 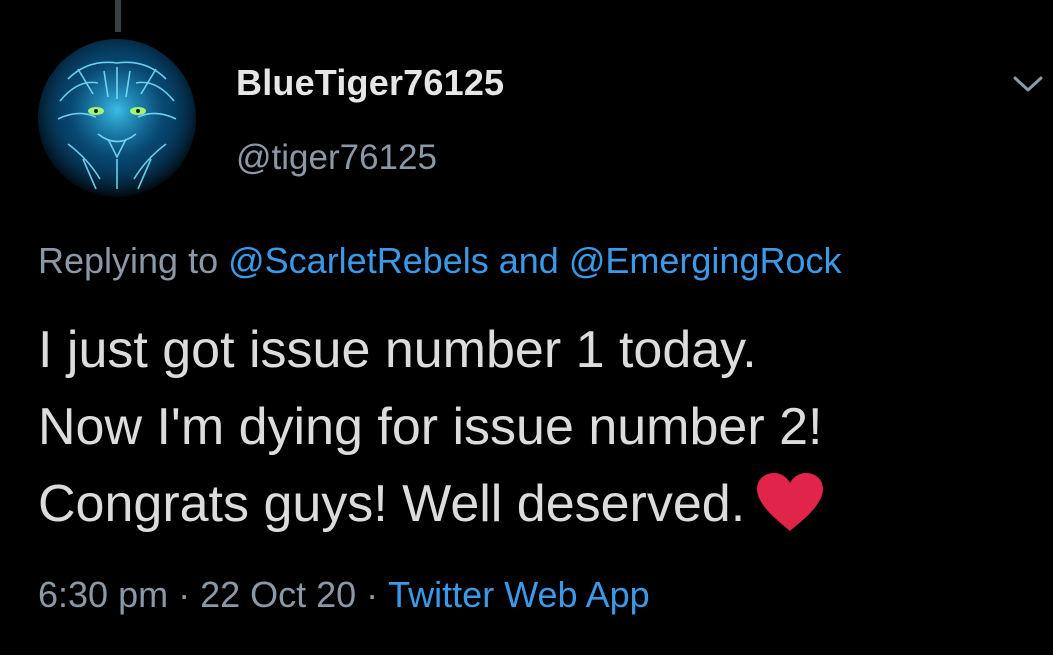 What do you see at coordinates (336, 158) in the screenshot?
I see `author-handle: @tiger76125` at bounding box center [336, 158].